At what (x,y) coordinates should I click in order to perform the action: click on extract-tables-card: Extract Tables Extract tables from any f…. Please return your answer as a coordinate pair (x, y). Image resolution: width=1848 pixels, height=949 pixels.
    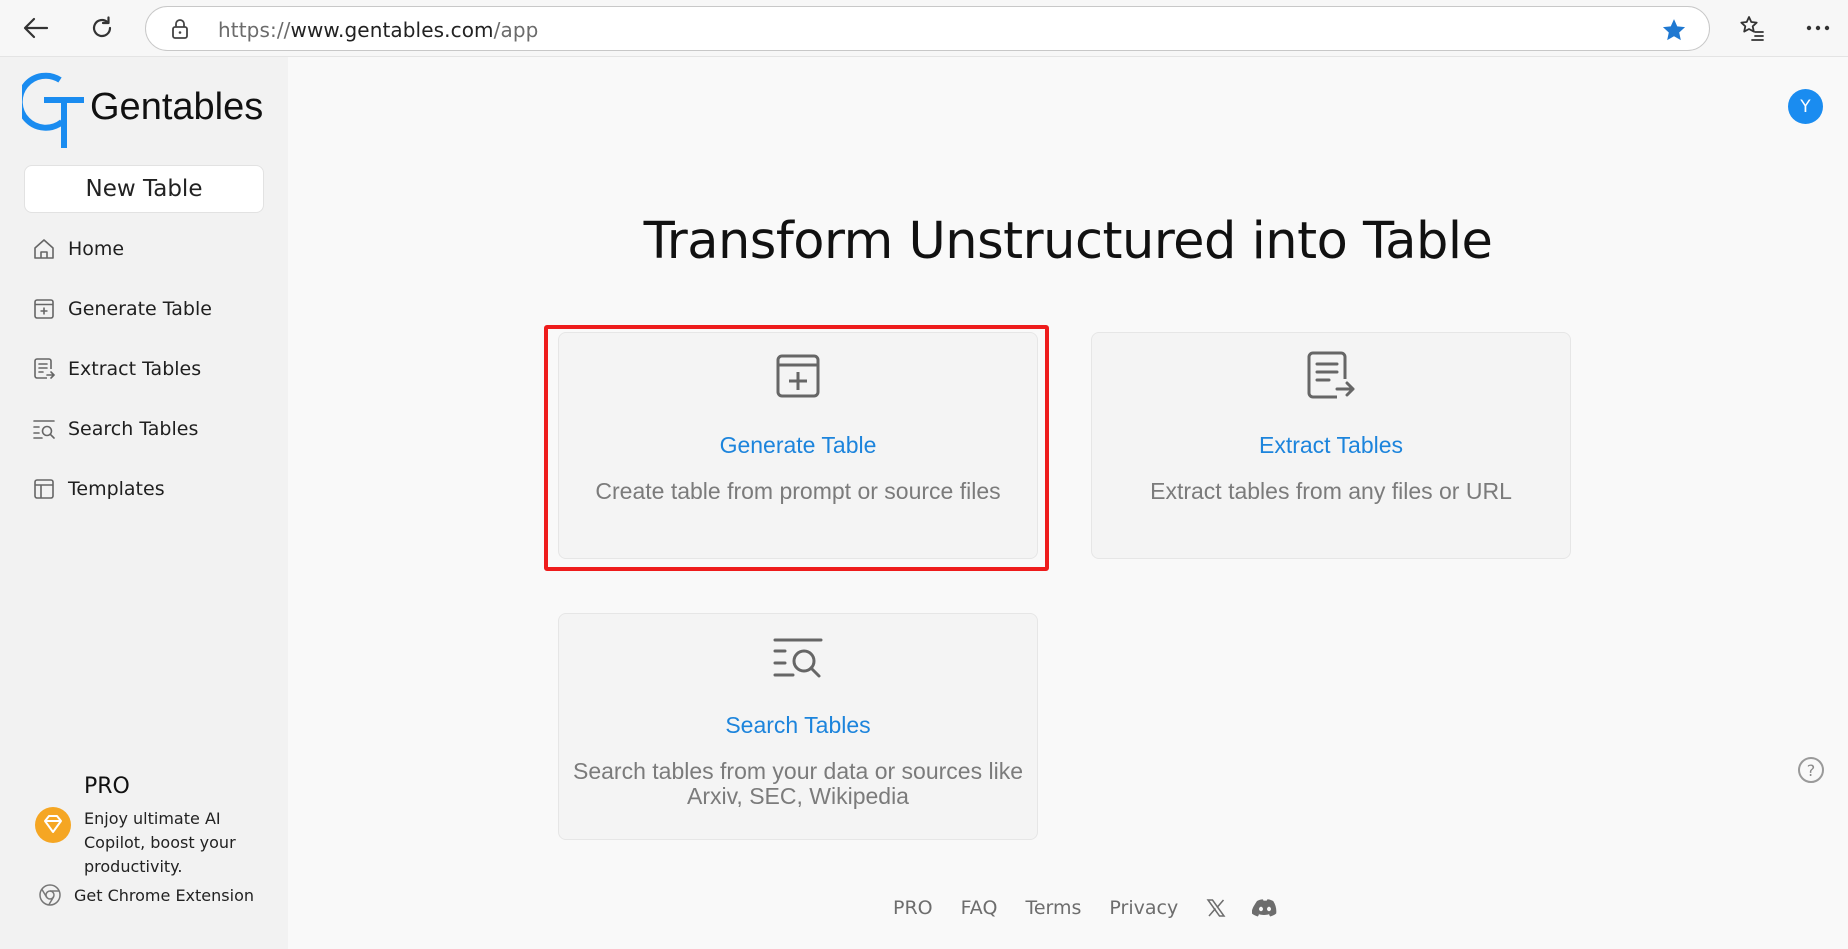
    Looking at the image, I should click on (1331, 445).